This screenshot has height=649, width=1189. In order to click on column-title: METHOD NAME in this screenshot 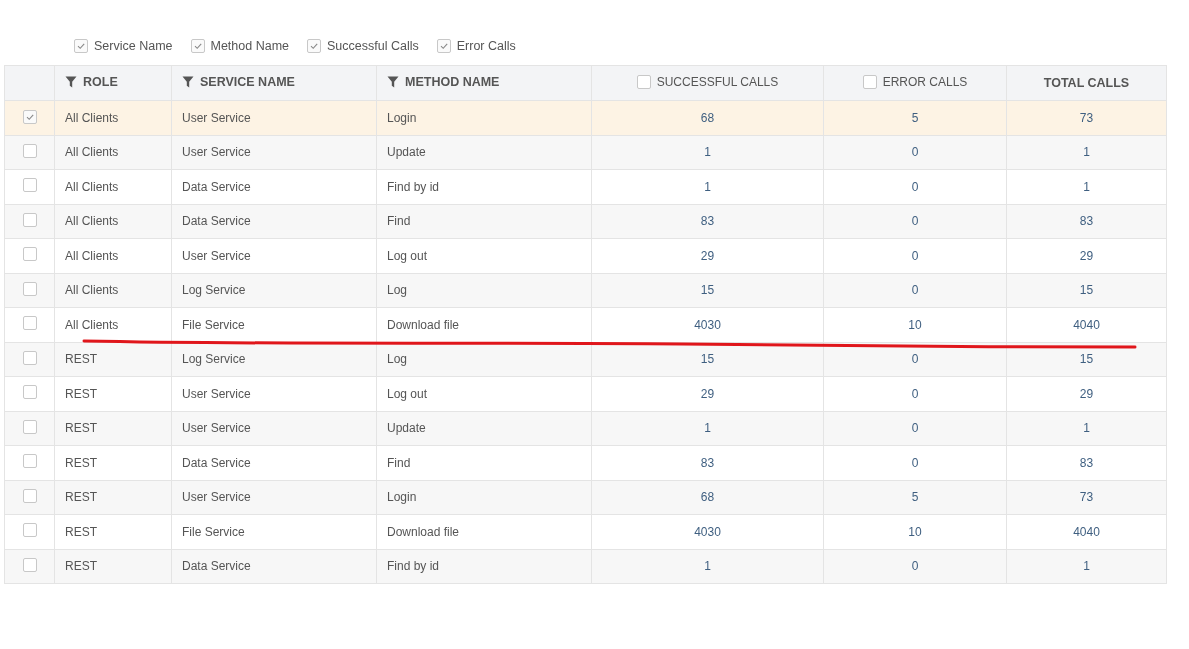, I will do `click(452, 82)`.